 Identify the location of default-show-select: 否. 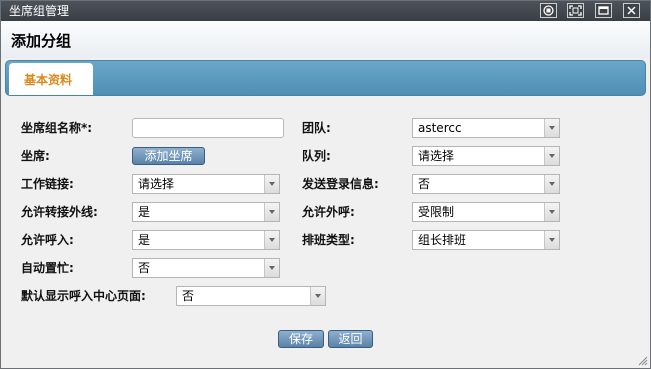
(251, 296).